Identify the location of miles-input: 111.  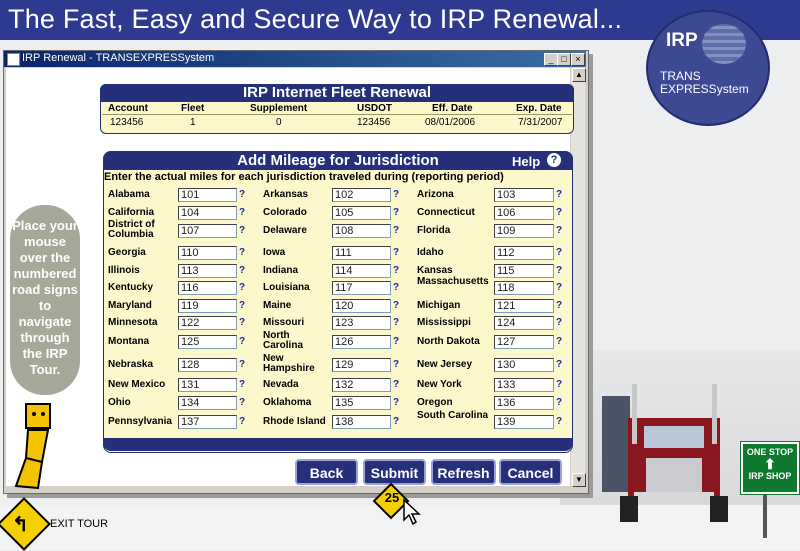
(361, 253).